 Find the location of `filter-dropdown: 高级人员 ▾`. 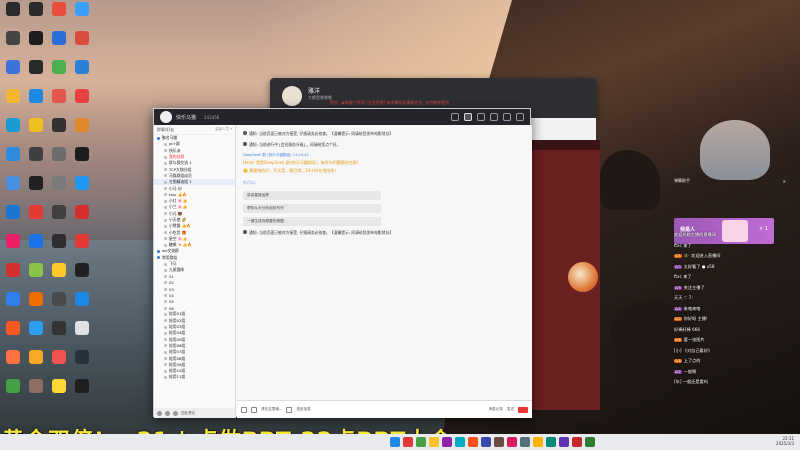

filter-dropdown: 高级人员 ▾ is located at coordinates (223, 129).